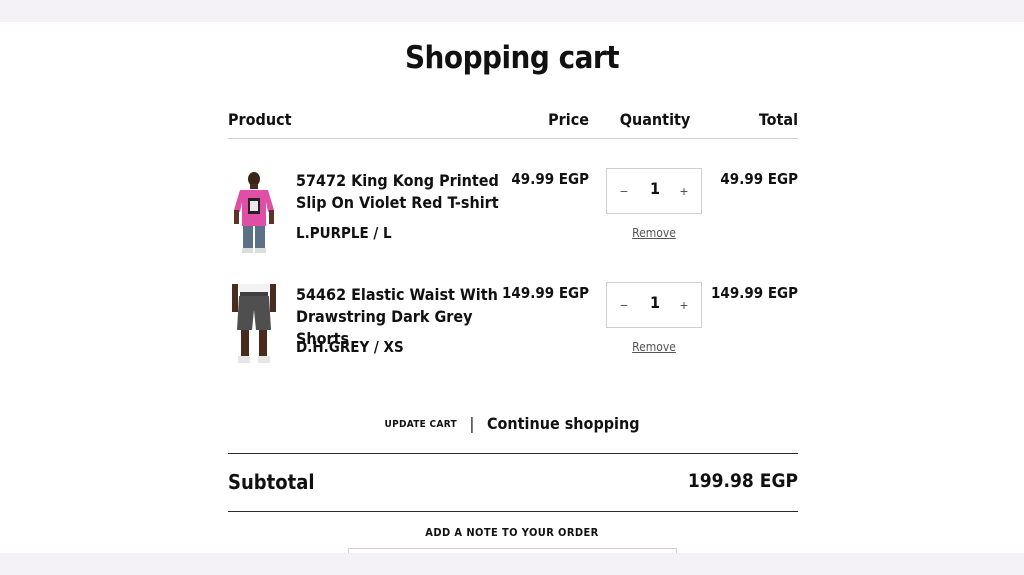 This screenshot has height=575, width=1024. I want to click on subtotal-label: Subtotal, so click(271, 482).